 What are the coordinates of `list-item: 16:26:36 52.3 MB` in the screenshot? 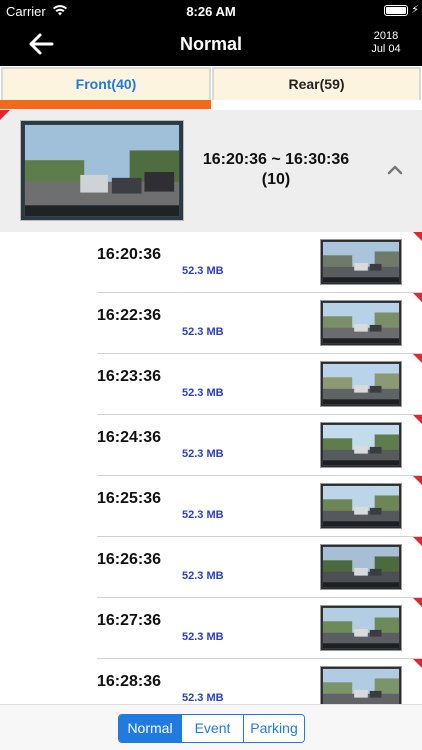 It's located at (211, 567).